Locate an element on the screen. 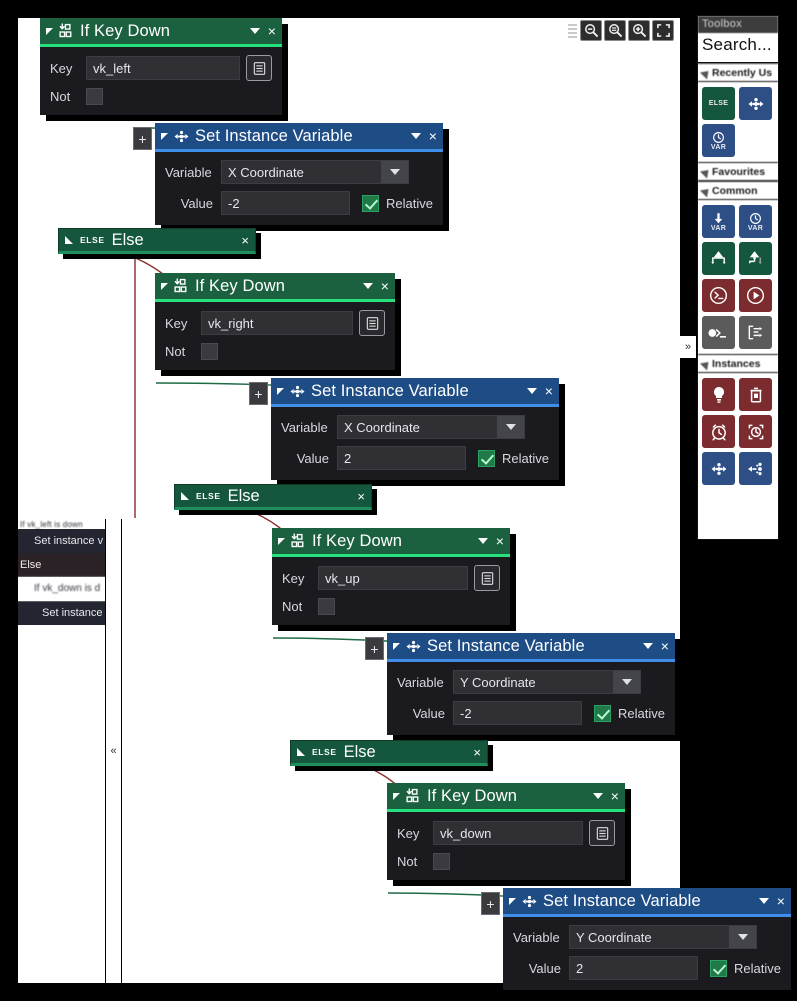 Image resolution: width=797 pixels, height=1001 pixels. tool-run-action is located at coordinates (755, 295).